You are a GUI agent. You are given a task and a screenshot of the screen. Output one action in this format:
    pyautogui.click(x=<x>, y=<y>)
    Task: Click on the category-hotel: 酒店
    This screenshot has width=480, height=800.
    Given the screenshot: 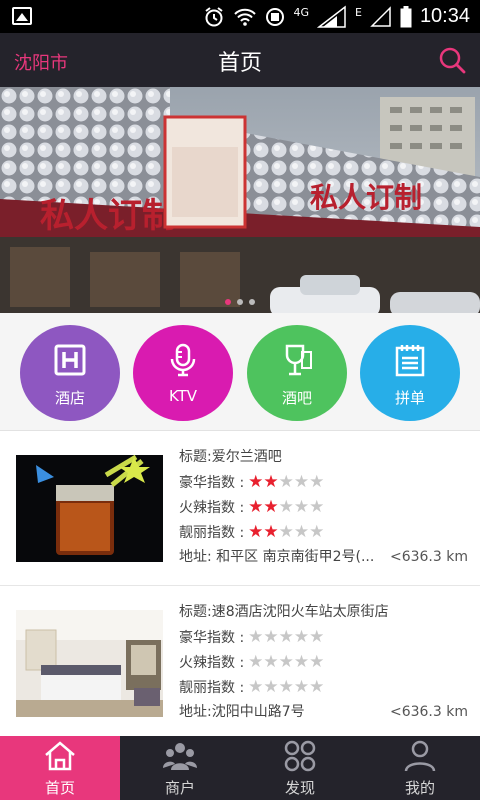 What is the action you would take?
    pyautogui.click(x=70, y=373)
    